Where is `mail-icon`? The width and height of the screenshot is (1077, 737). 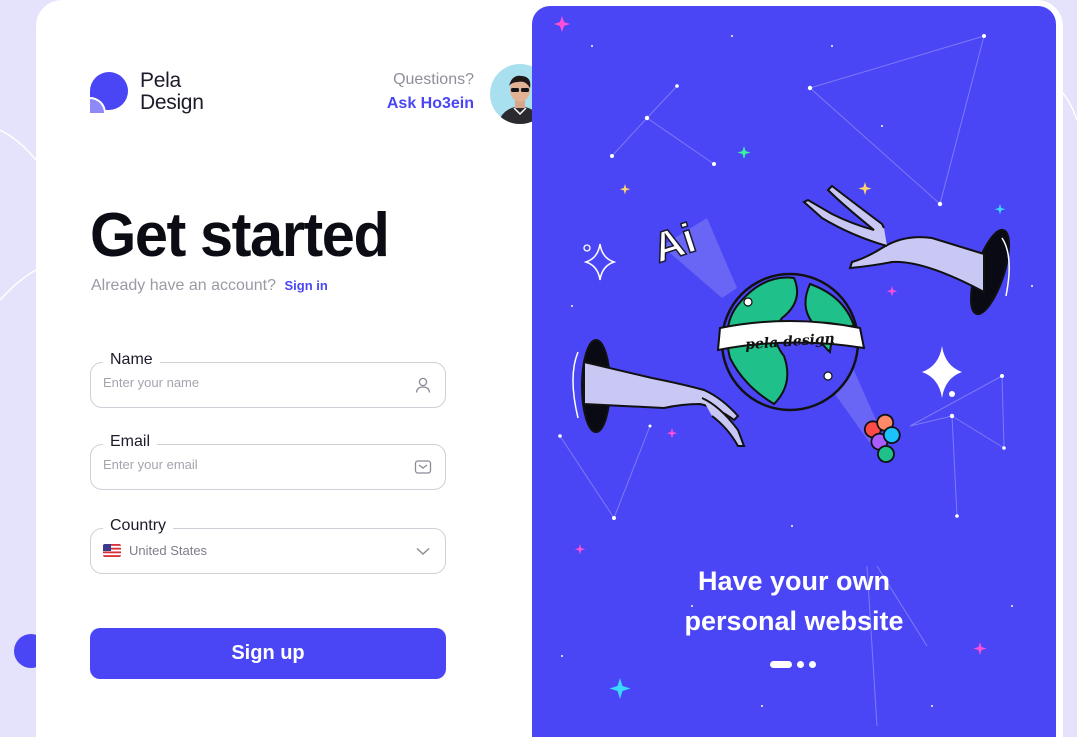
mail-icon is located at coordinates (423, 467).